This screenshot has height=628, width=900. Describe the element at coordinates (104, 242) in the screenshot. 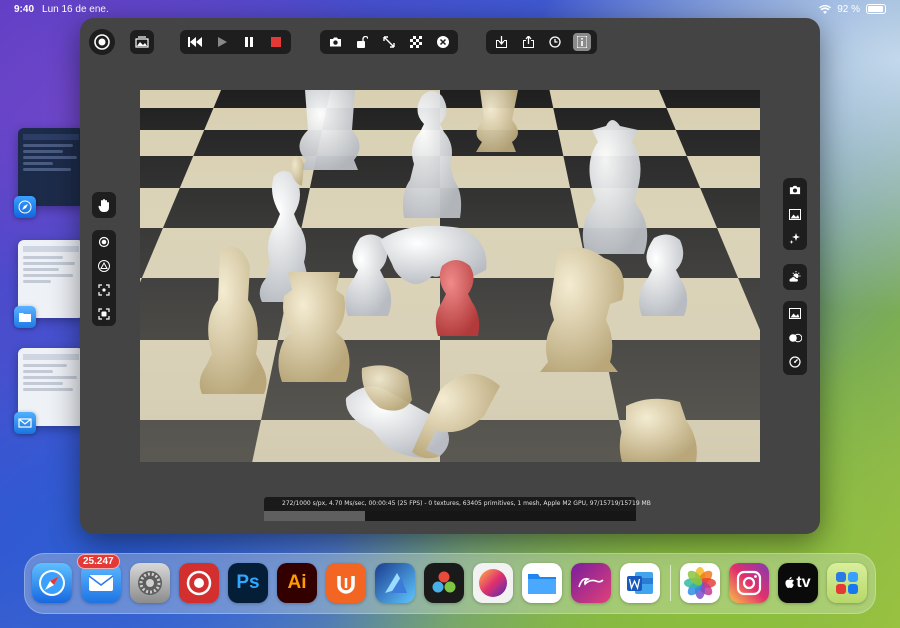

I see `sun-target-button` at that location.